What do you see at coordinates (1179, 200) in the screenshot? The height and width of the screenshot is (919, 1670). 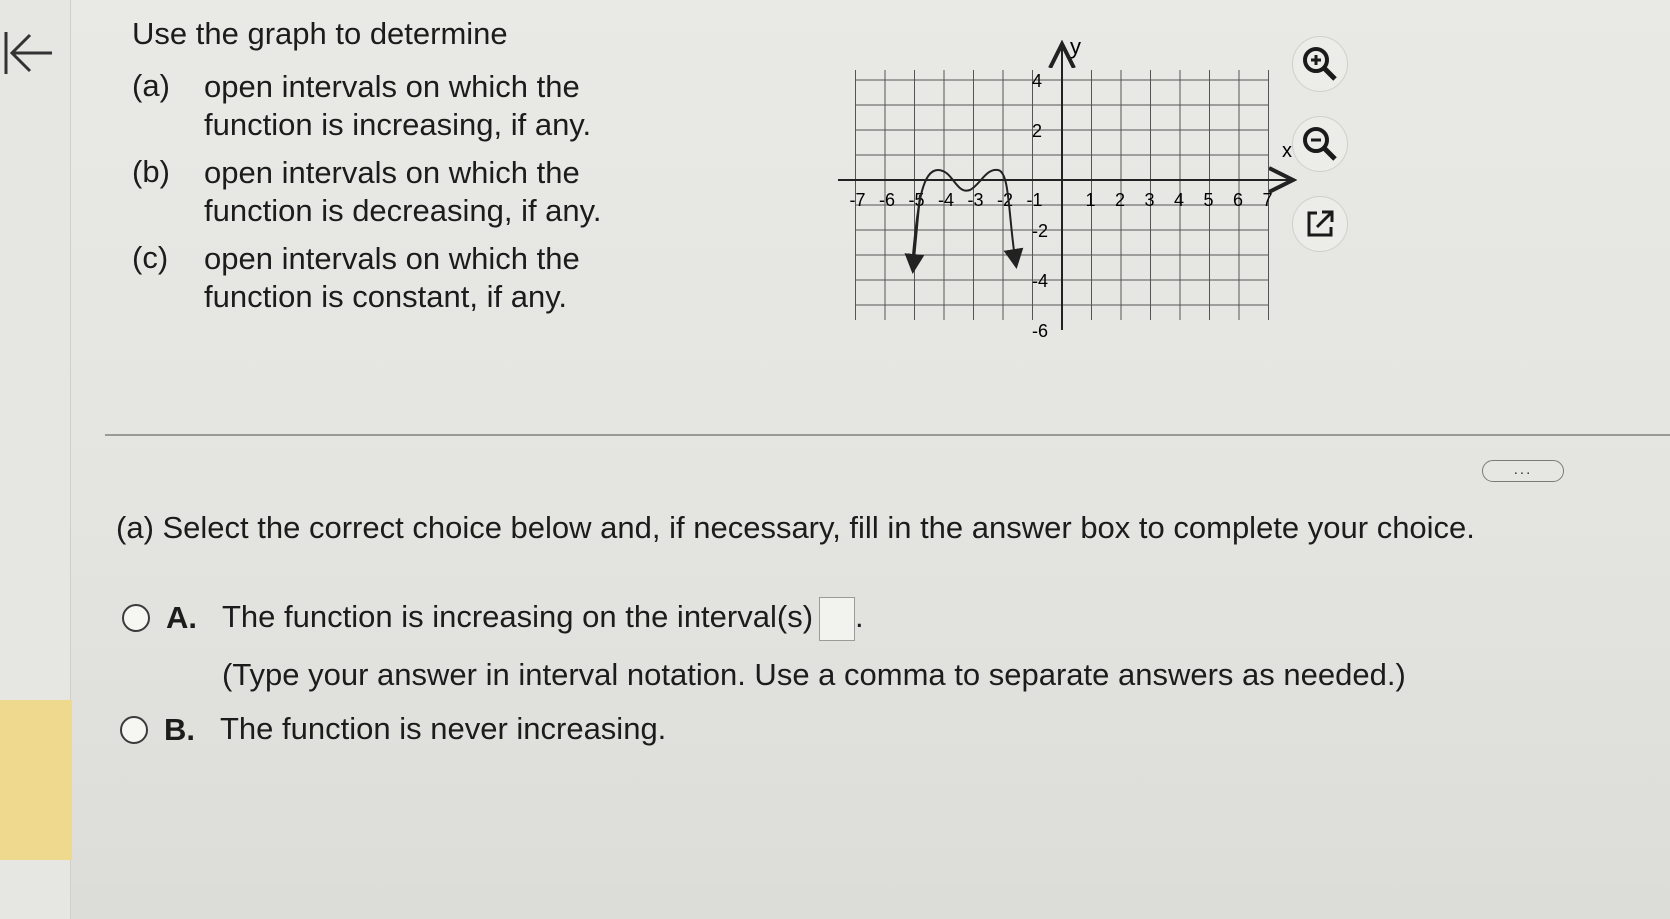 I see `x-tick-label: 4` at bounding box center [1179, 200].